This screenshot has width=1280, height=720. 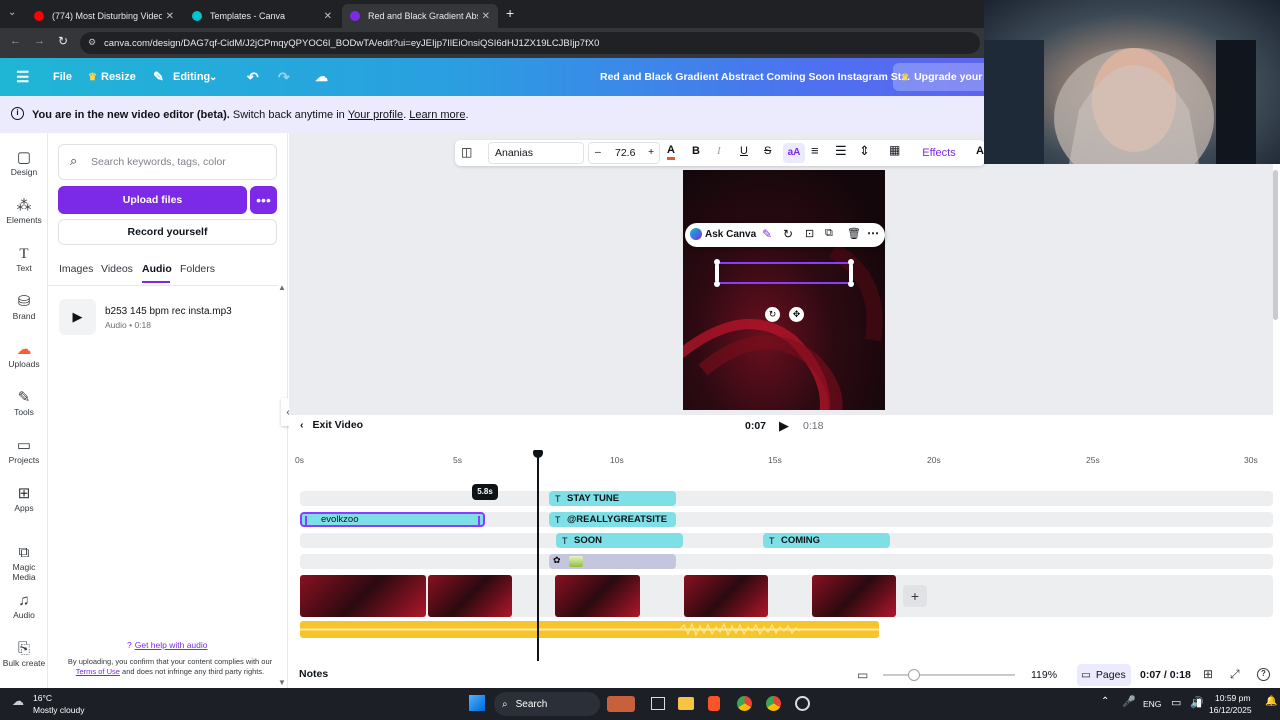 What do you see at coordinates (12, 12) in the screenshot?
I see `tab-search-icon: ⌄` at bounding box center [12, 12].